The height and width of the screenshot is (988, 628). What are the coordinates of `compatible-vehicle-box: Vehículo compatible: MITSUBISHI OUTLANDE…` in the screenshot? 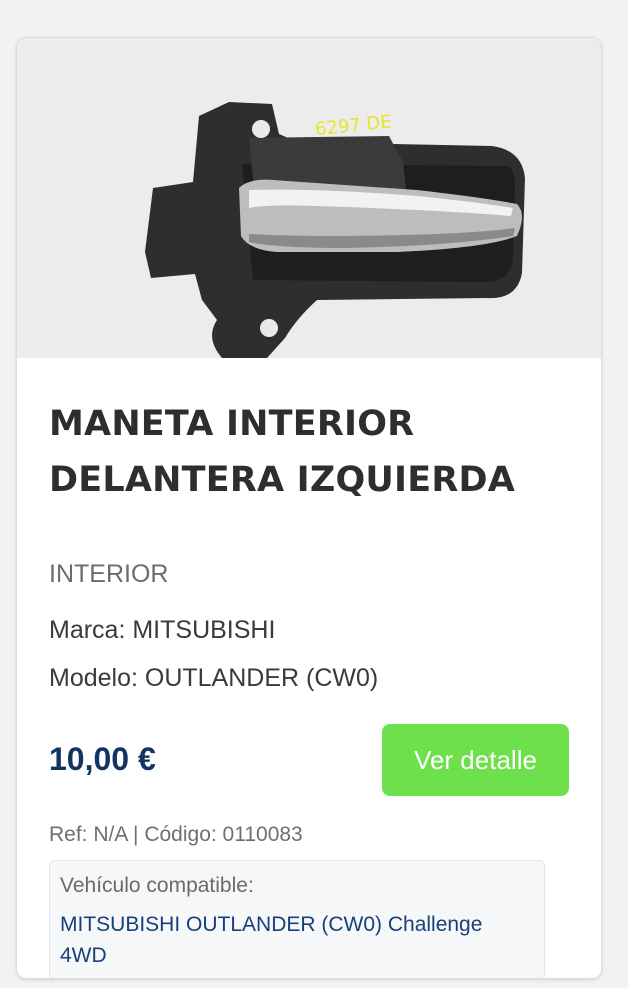 It's located at (297, 919).